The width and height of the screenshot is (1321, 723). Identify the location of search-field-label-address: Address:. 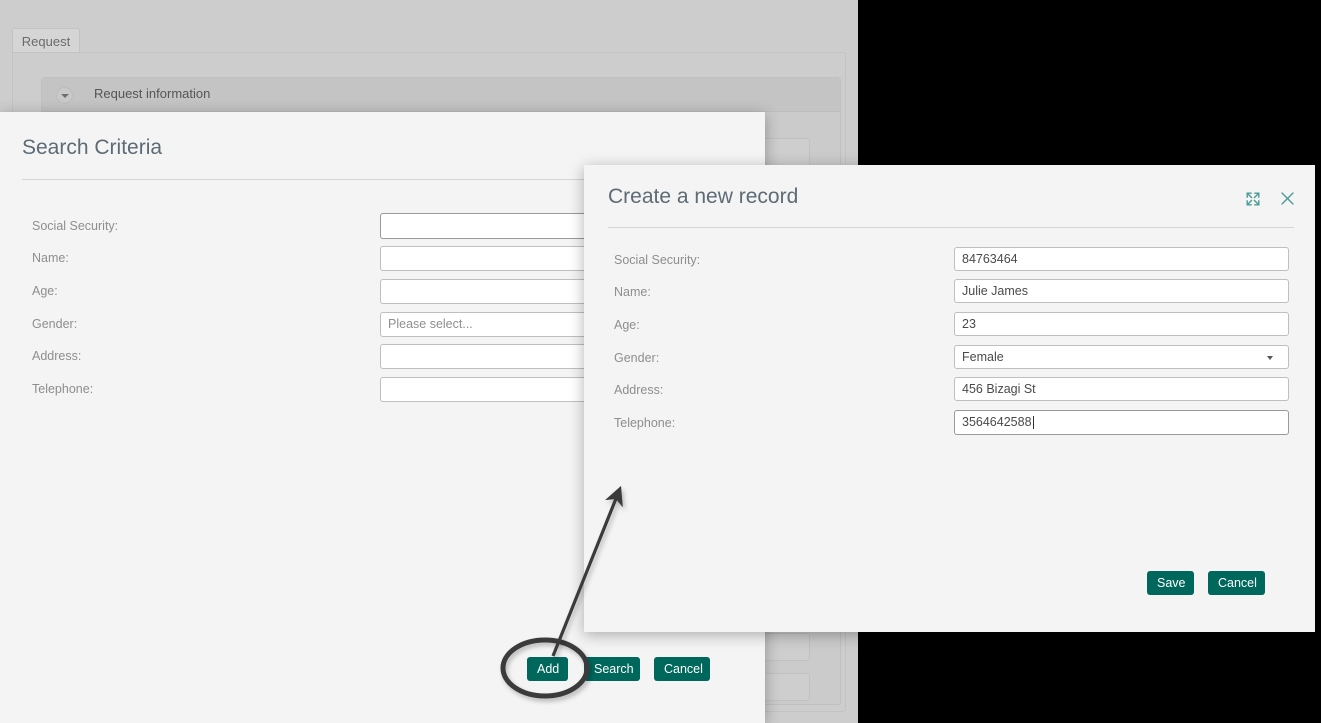
(57, 356).